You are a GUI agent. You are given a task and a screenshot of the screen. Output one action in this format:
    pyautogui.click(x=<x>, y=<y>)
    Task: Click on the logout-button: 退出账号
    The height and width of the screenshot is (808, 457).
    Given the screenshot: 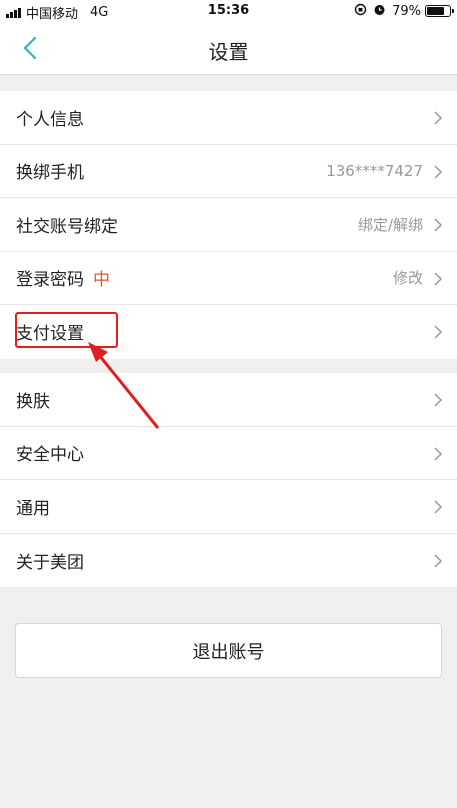 What is the action you would take?
    pyautogui.click(x=228, y=650)
    